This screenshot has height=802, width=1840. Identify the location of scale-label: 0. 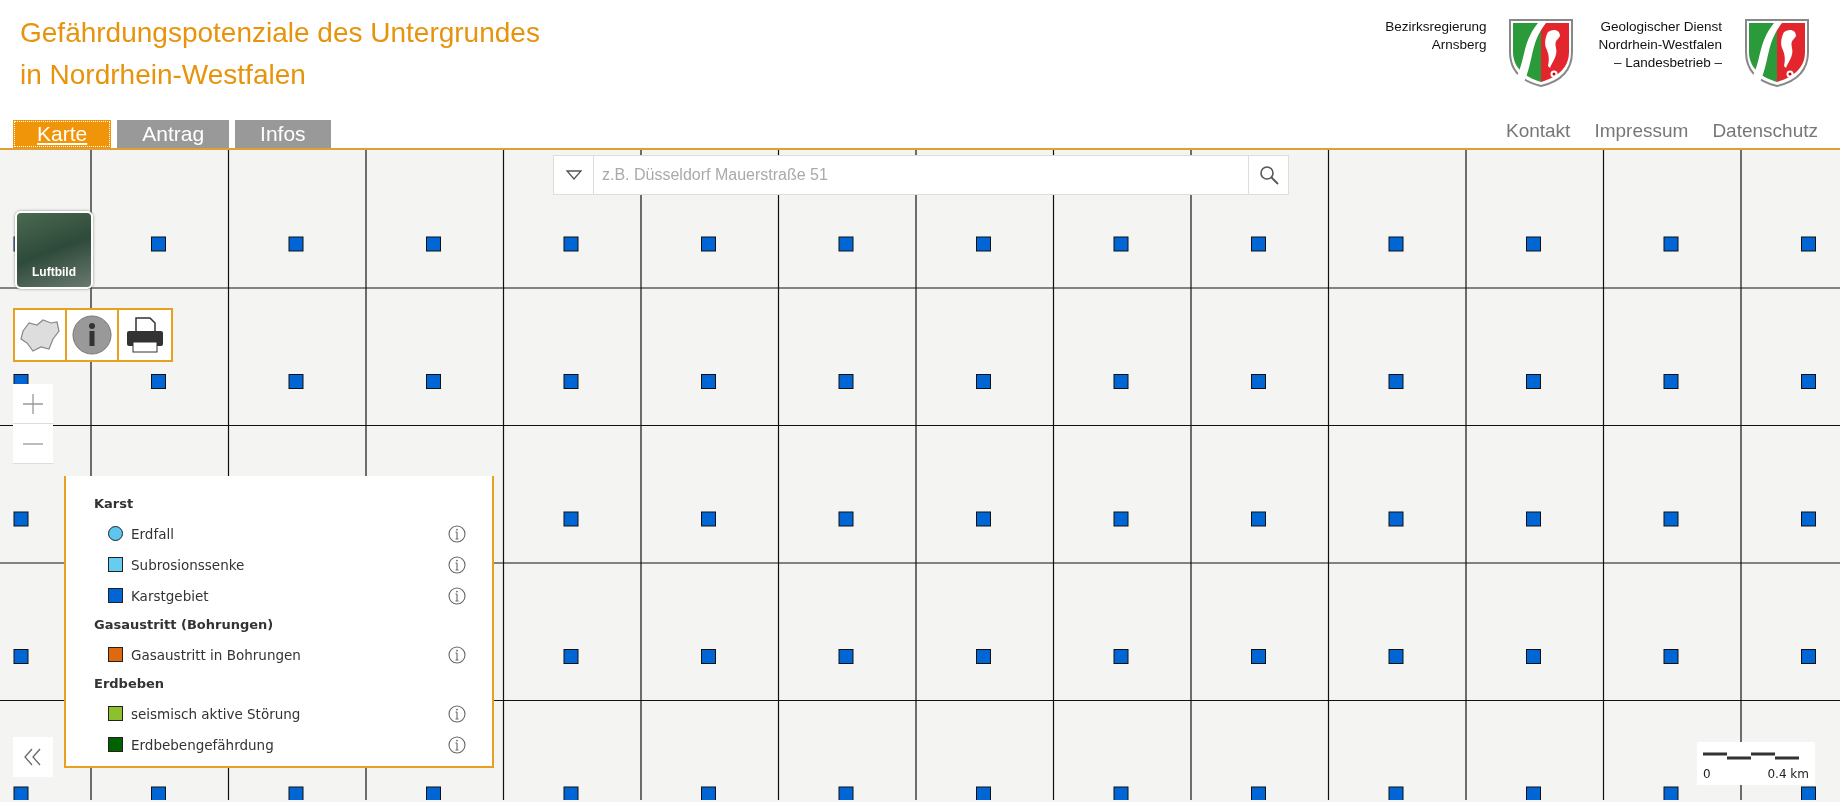
(1707, 774).